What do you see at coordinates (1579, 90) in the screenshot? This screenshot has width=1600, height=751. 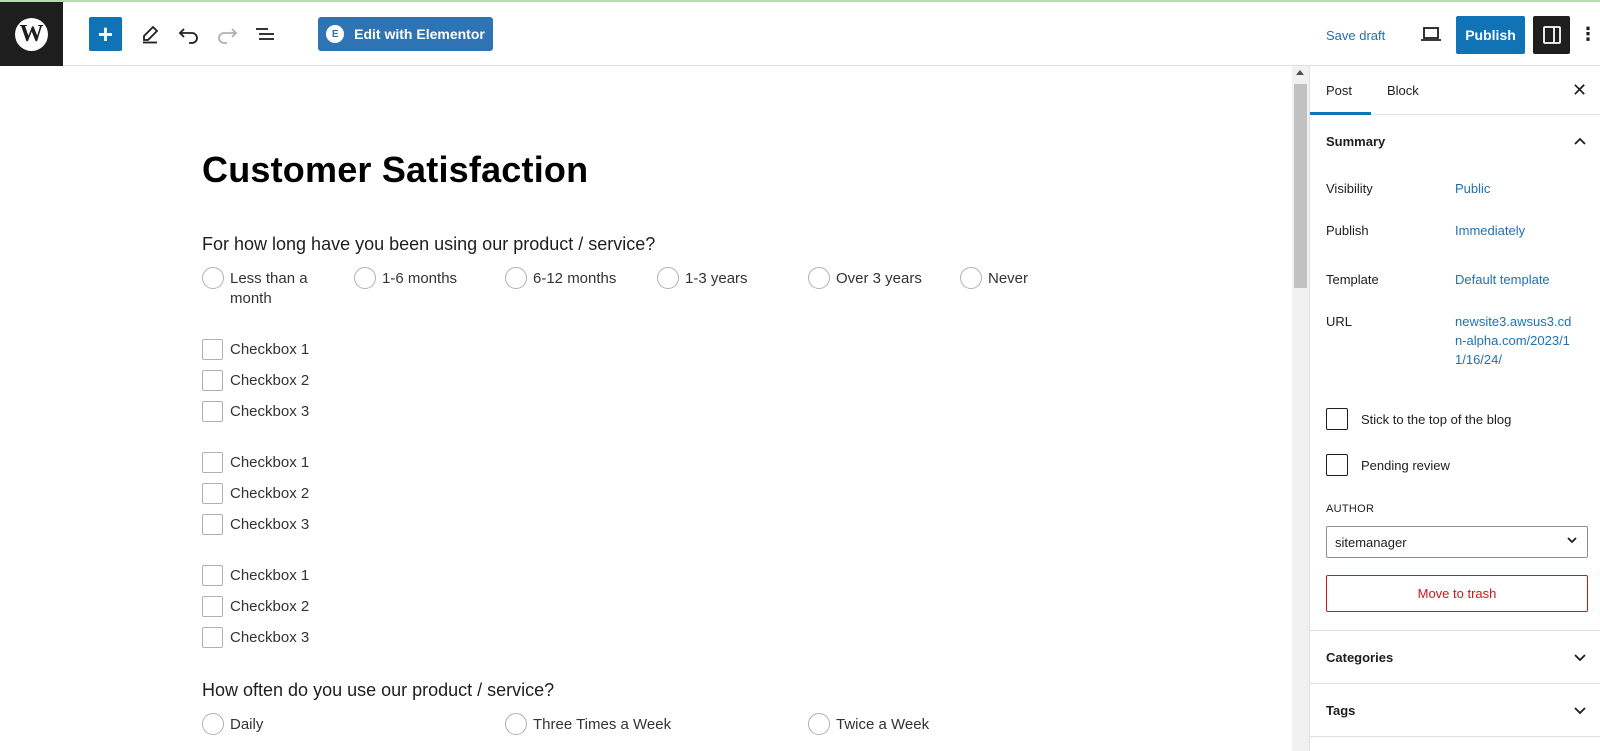 I see `close-sidebar-icon: ✕` at bounding box center [1579, 90].